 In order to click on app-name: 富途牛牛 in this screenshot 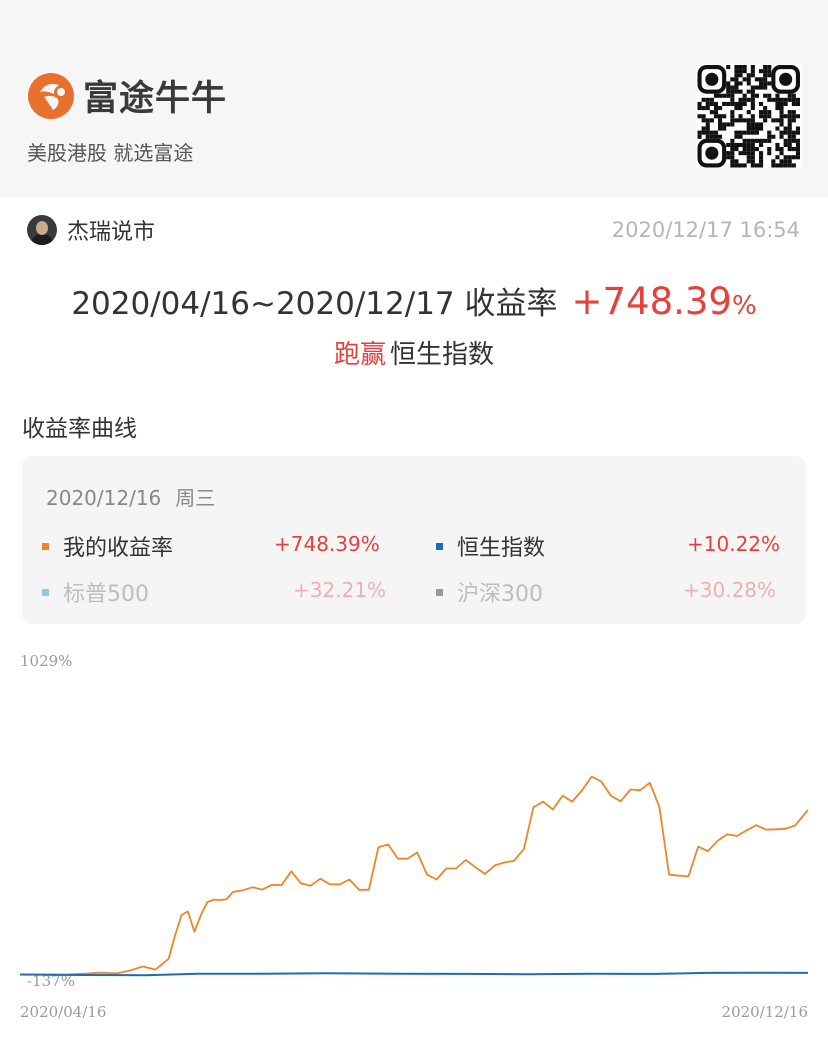, I will do `click(155, 99)`.